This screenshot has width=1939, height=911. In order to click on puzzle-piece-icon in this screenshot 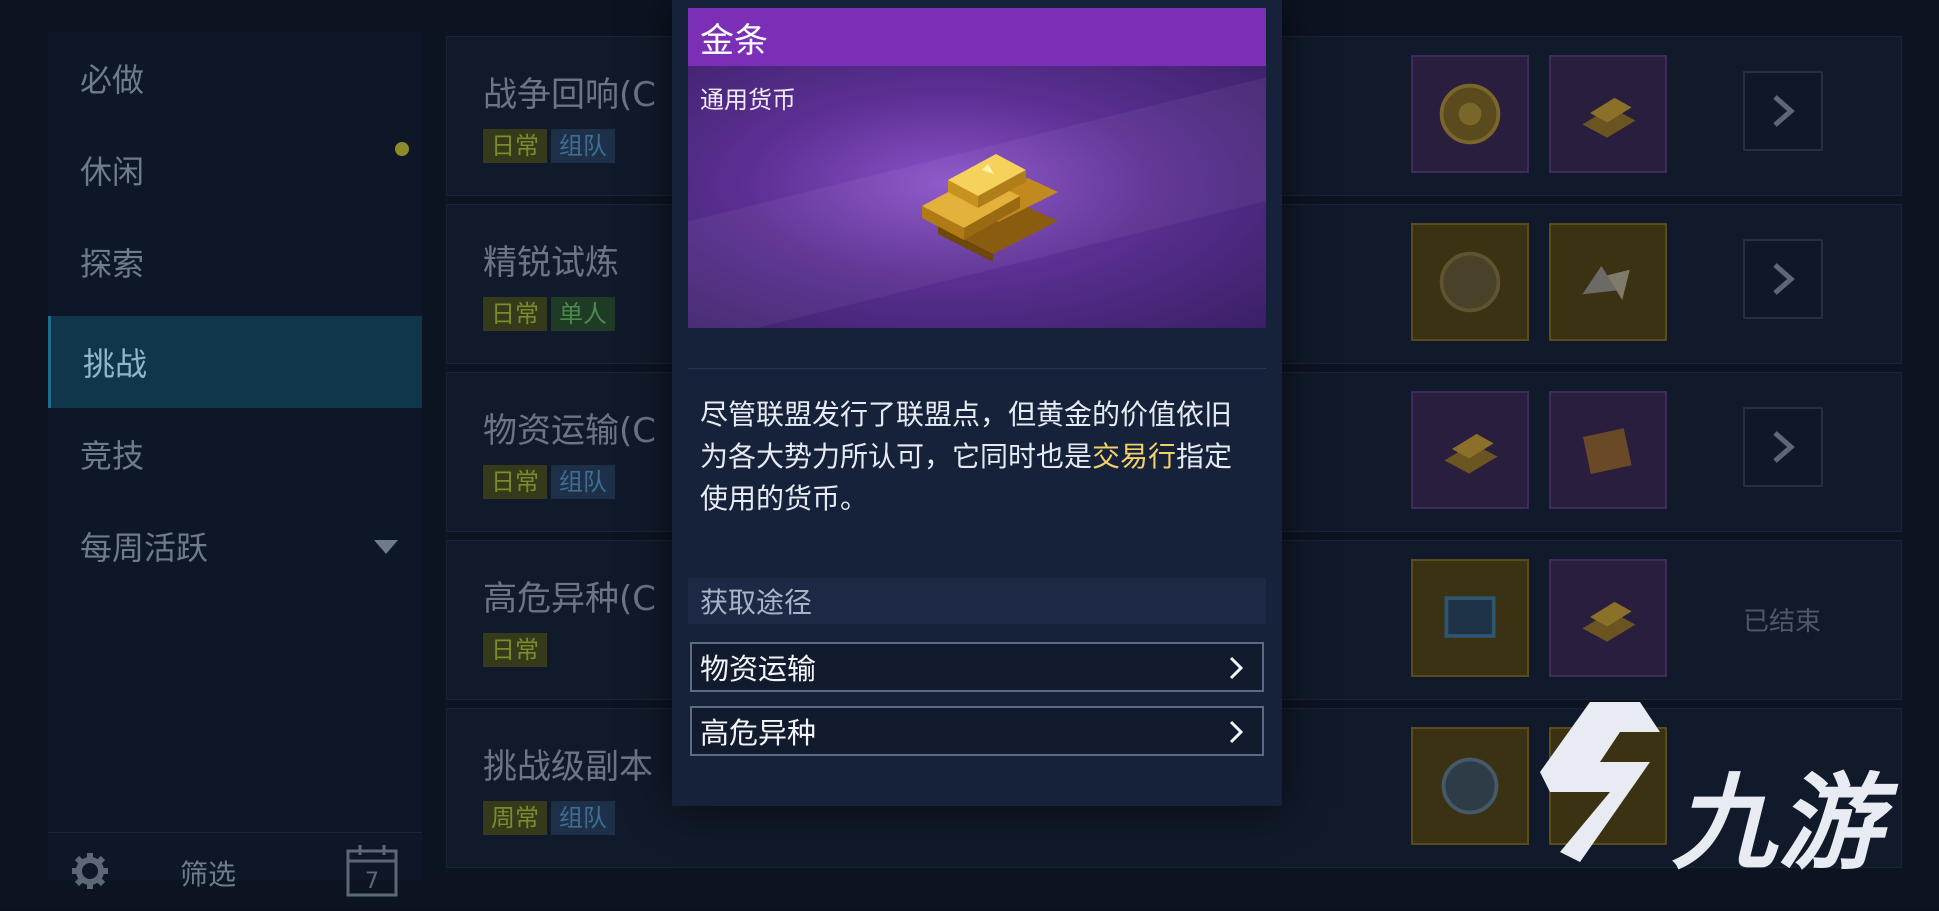, I will do `click(1607, 451)`.